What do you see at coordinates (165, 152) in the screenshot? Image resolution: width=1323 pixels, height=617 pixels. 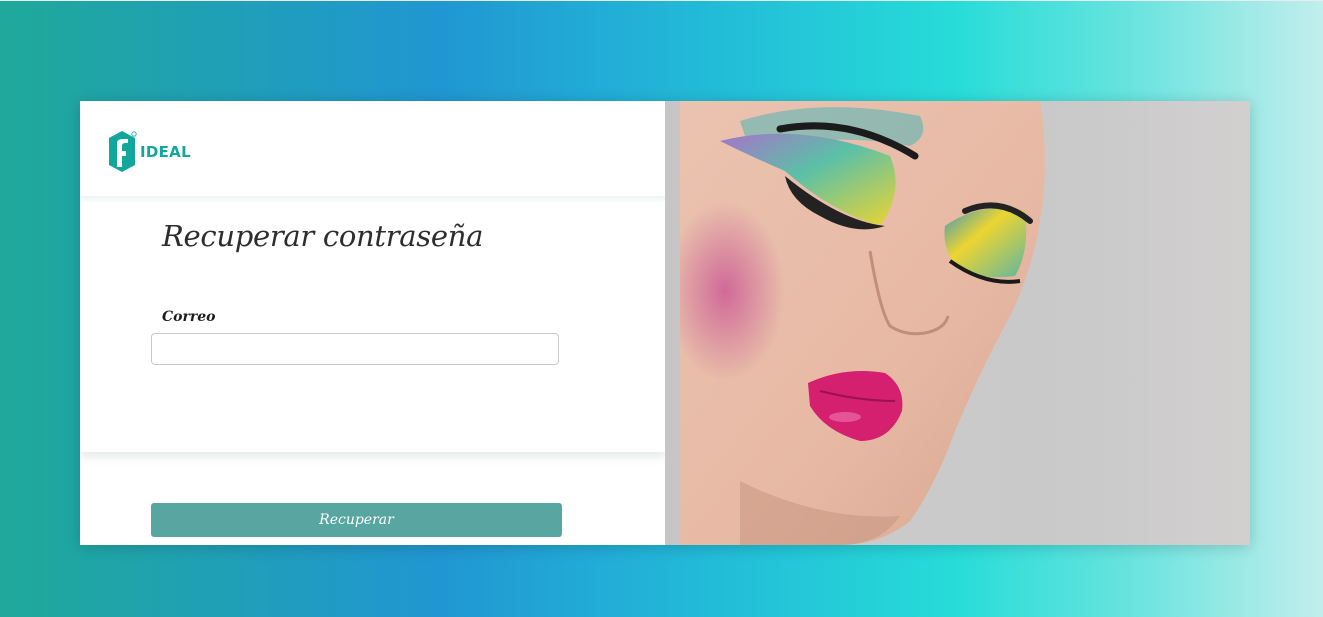 I see `brand-name: IDEAL` at bounding box center [165, 152].